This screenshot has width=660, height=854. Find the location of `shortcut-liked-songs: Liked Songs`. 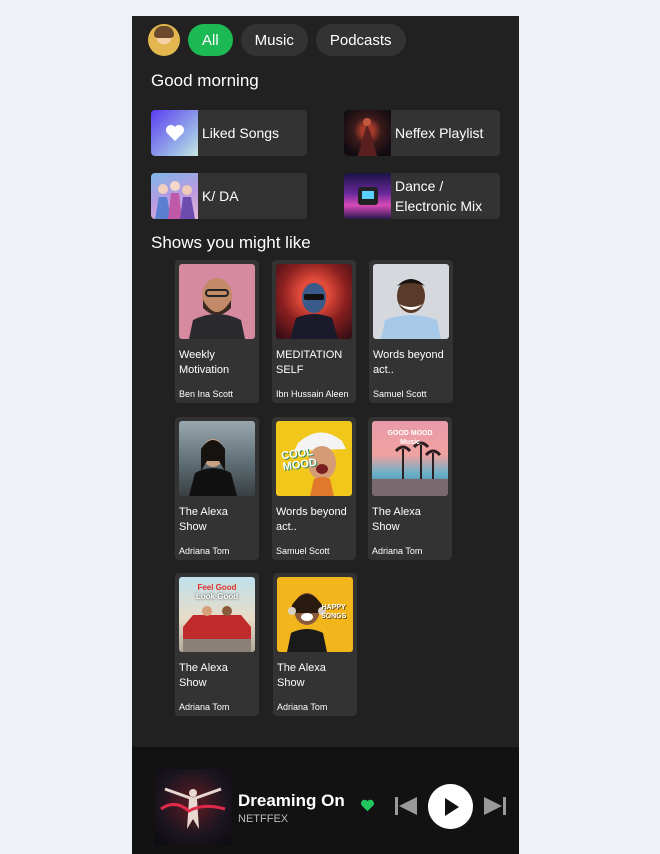

shortcut-liked-songs: Liked Songs is located at coordinates (229, 133).